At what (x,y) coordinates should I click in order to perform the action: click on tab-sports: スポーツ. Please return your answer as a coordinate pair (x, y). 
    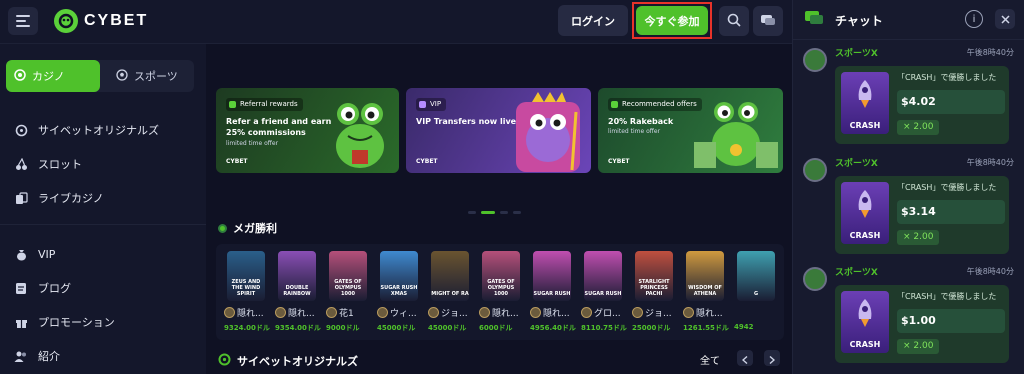
    Looking at the image, I should click on (150, 76).